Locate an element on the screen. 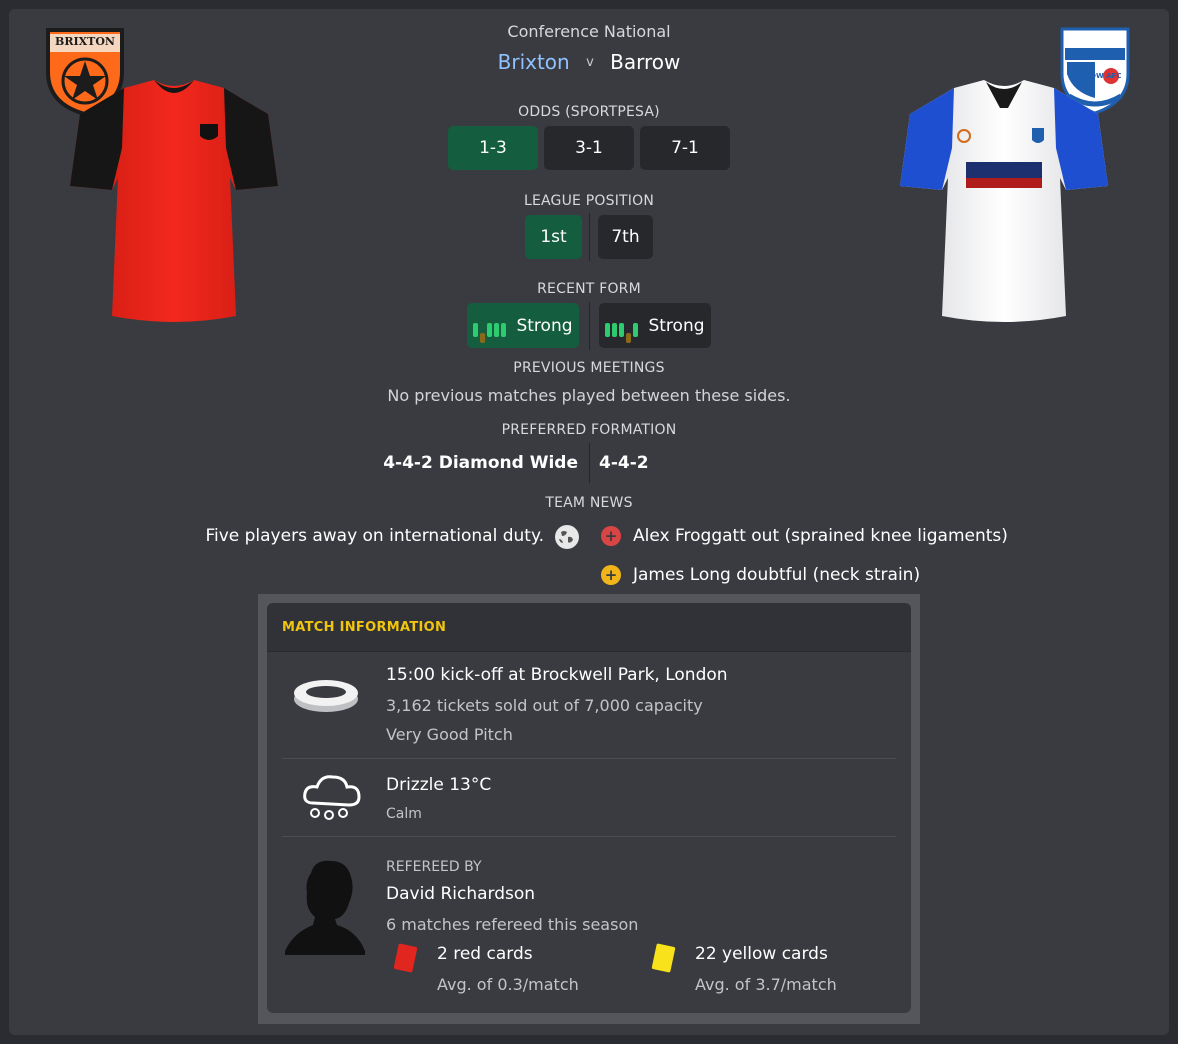 The image size is (1178, 1044). away-form-badge: Strong is located at coordinates (655, 325).